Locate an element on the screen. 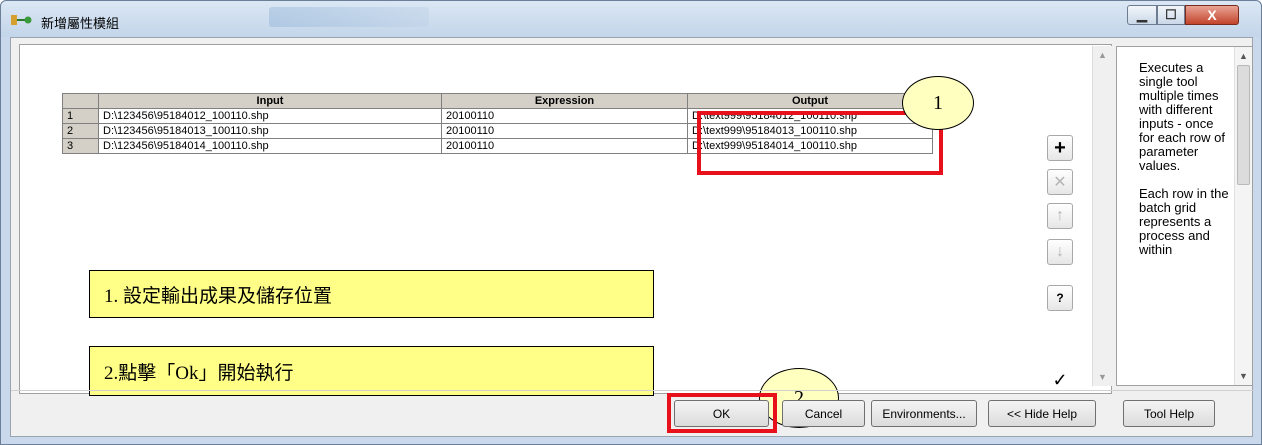  arrow-up-icon: ↑ is located at coordinates (1060, 215).